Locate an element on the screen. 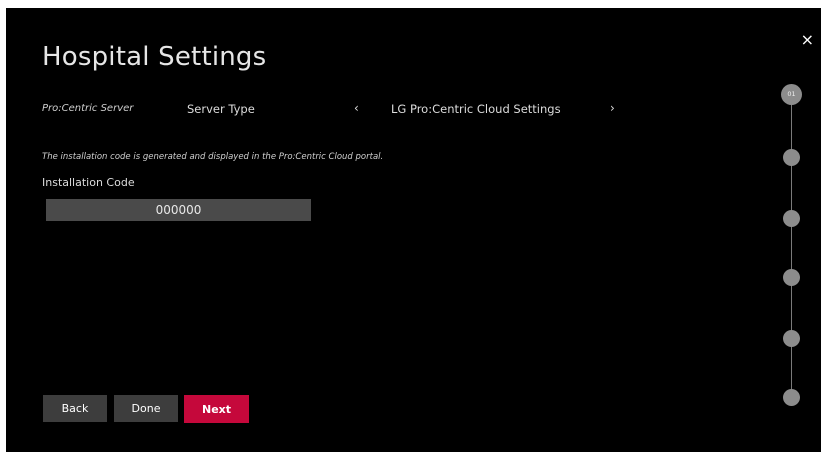 This screenshot has width=821, height=458. stepper-line is located at coordinates (791, 247).